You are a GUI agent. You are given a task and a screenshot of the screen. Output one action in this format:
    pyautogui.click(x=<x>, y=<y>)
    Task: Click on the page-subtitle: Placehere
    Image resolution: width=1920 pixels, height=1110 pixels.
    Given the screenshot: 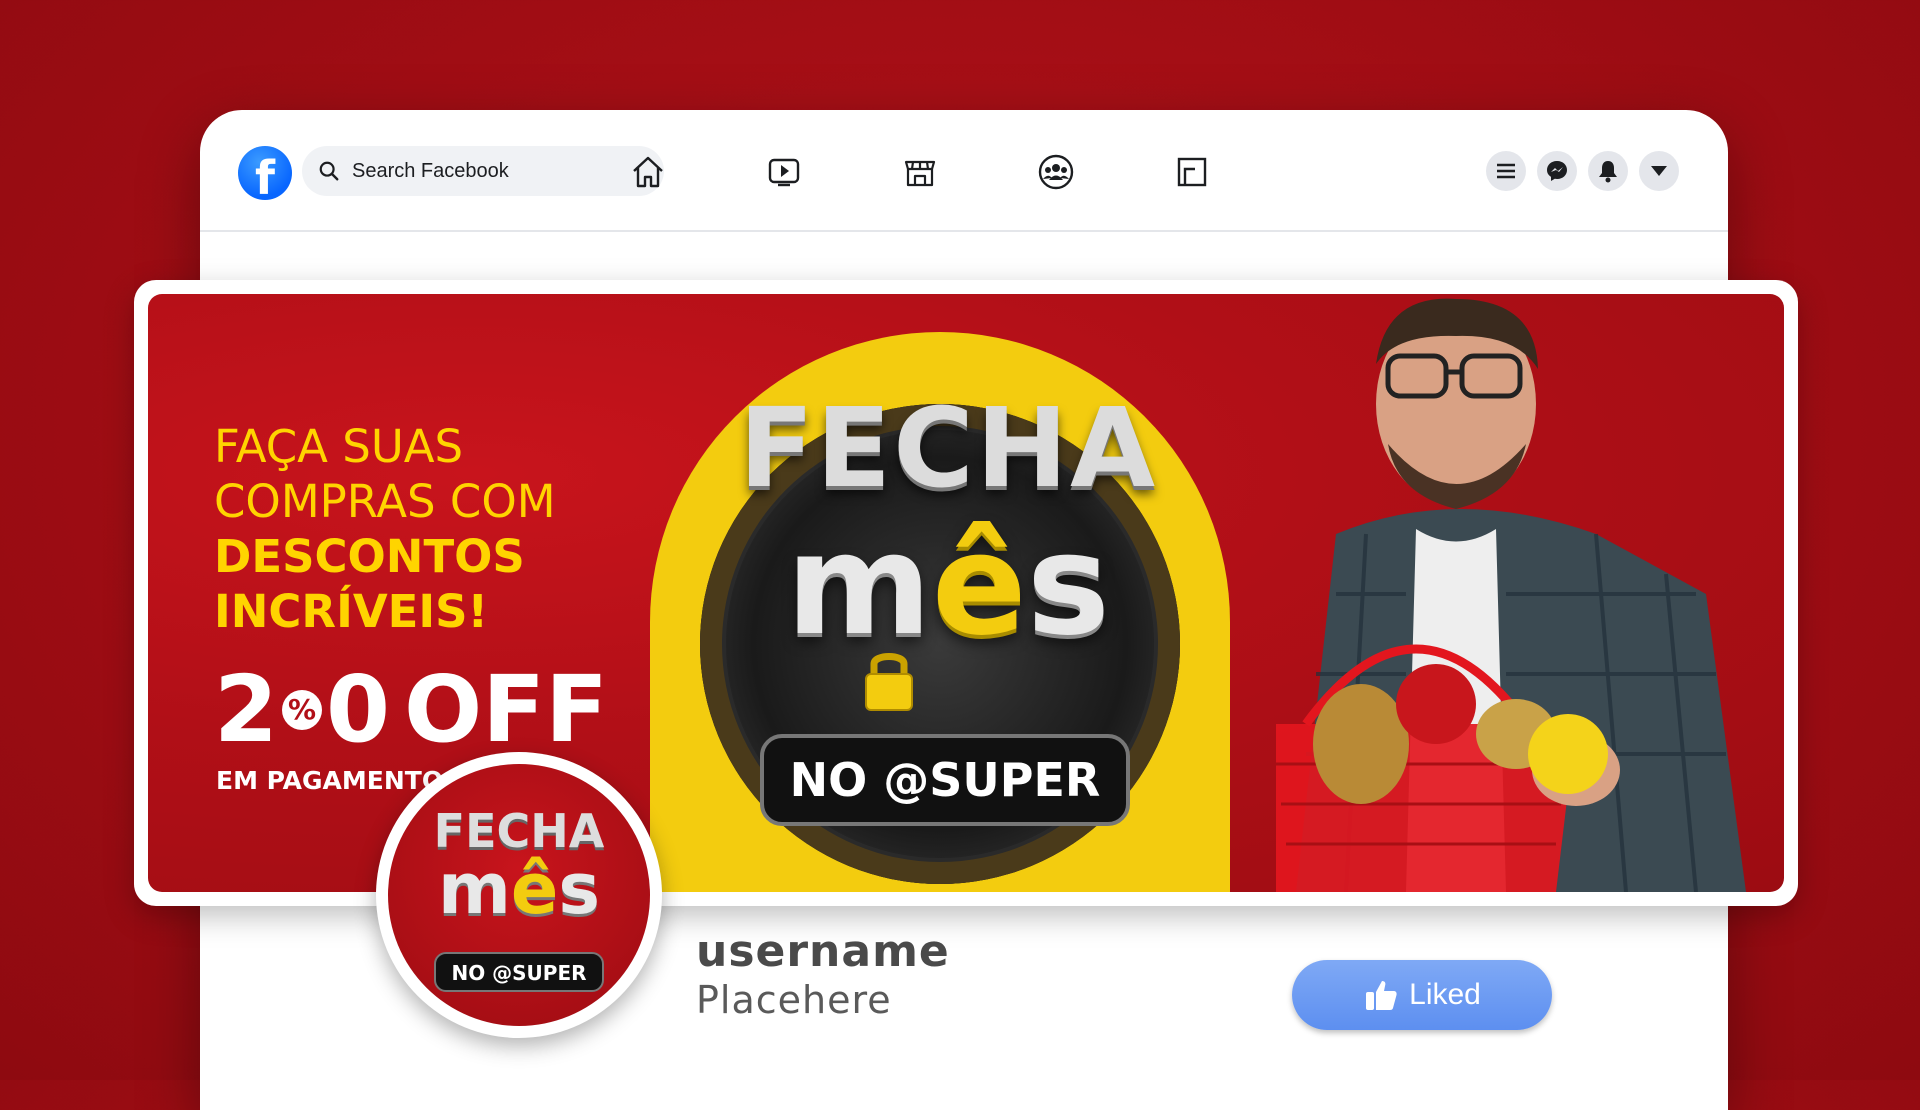 What is the action you would take?
    pyautogui.click(x=794, y=1000)
    